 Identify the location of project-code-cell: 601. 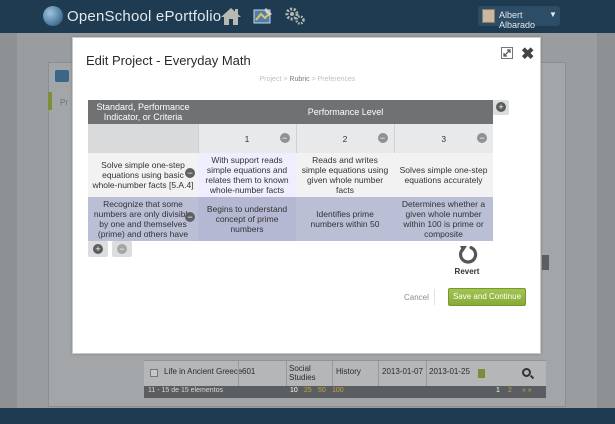
(249, 371).